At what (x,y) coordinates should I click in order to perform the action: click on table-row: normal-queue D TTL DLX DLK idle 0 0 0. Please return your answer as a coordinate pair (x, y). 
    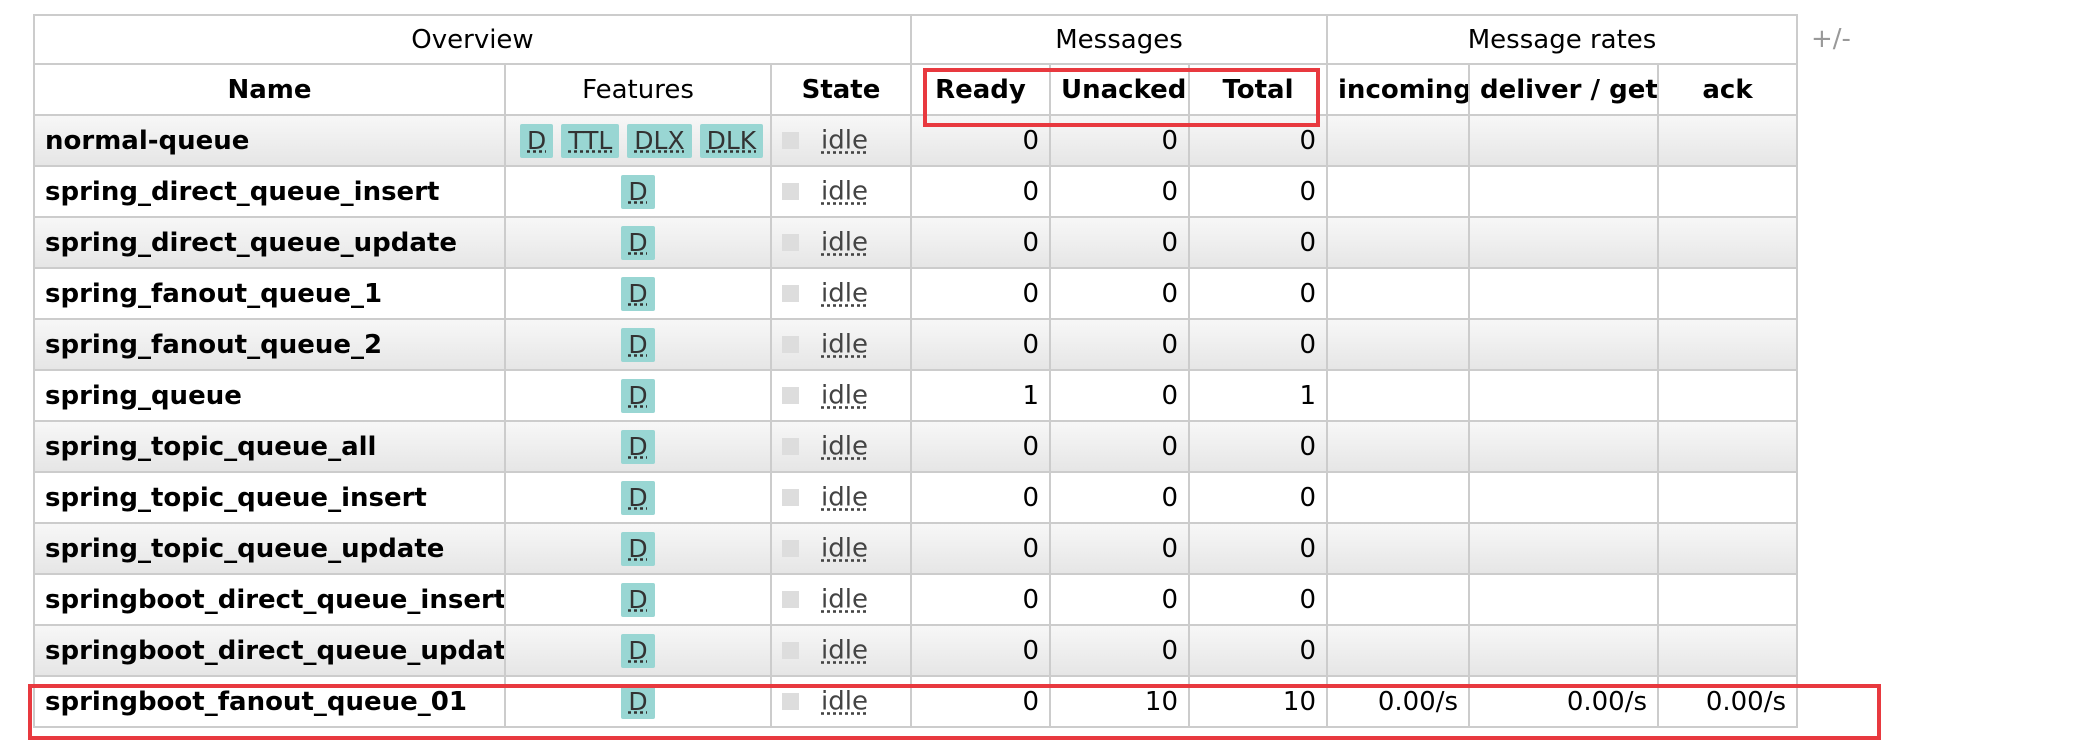
    Looking at the image, I should click on (916, 140).